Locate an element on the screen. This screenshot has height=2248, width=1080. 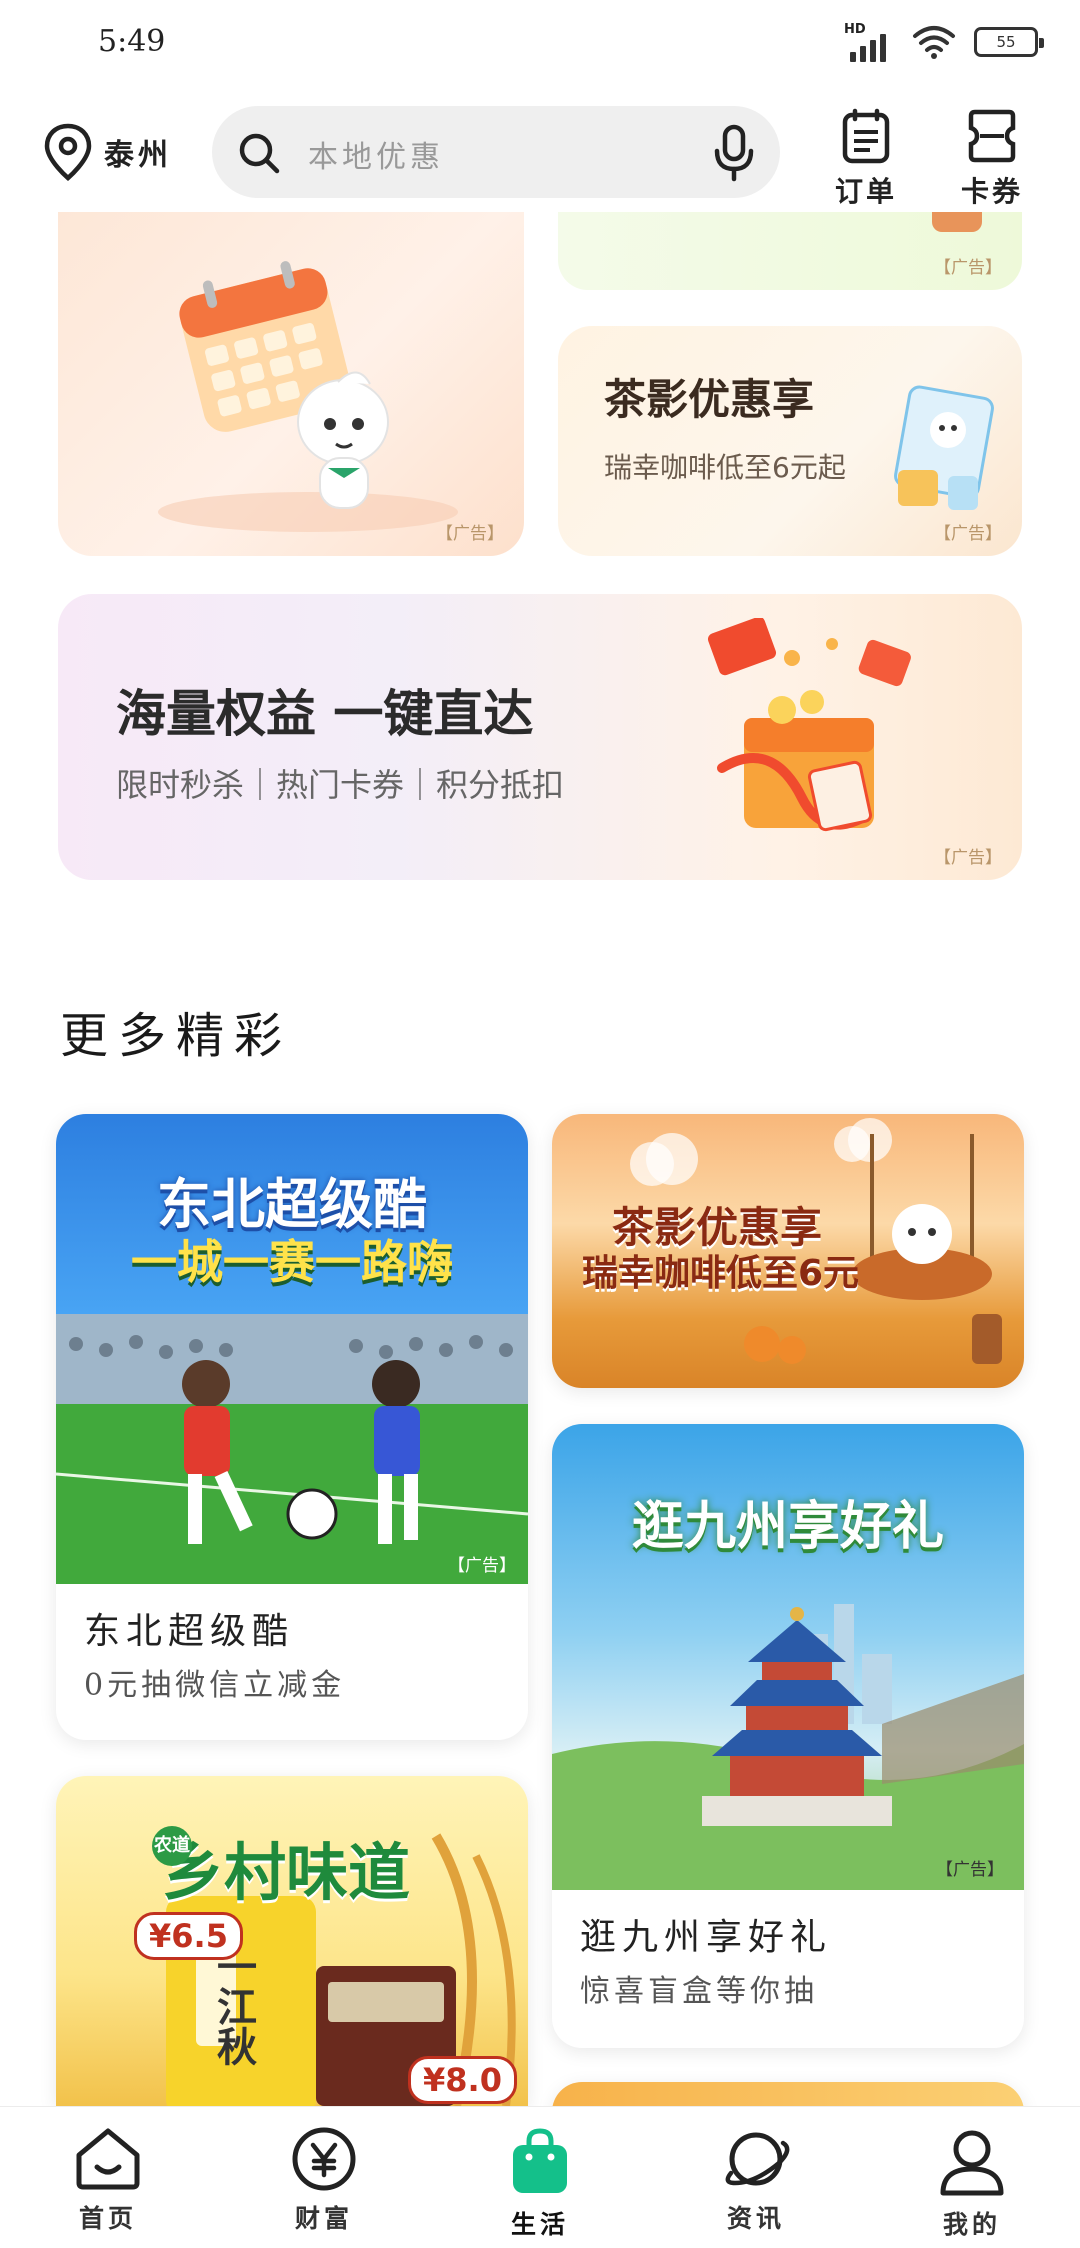
price-tag-food: ¥8.0 is located at coordinates (462, 2080).